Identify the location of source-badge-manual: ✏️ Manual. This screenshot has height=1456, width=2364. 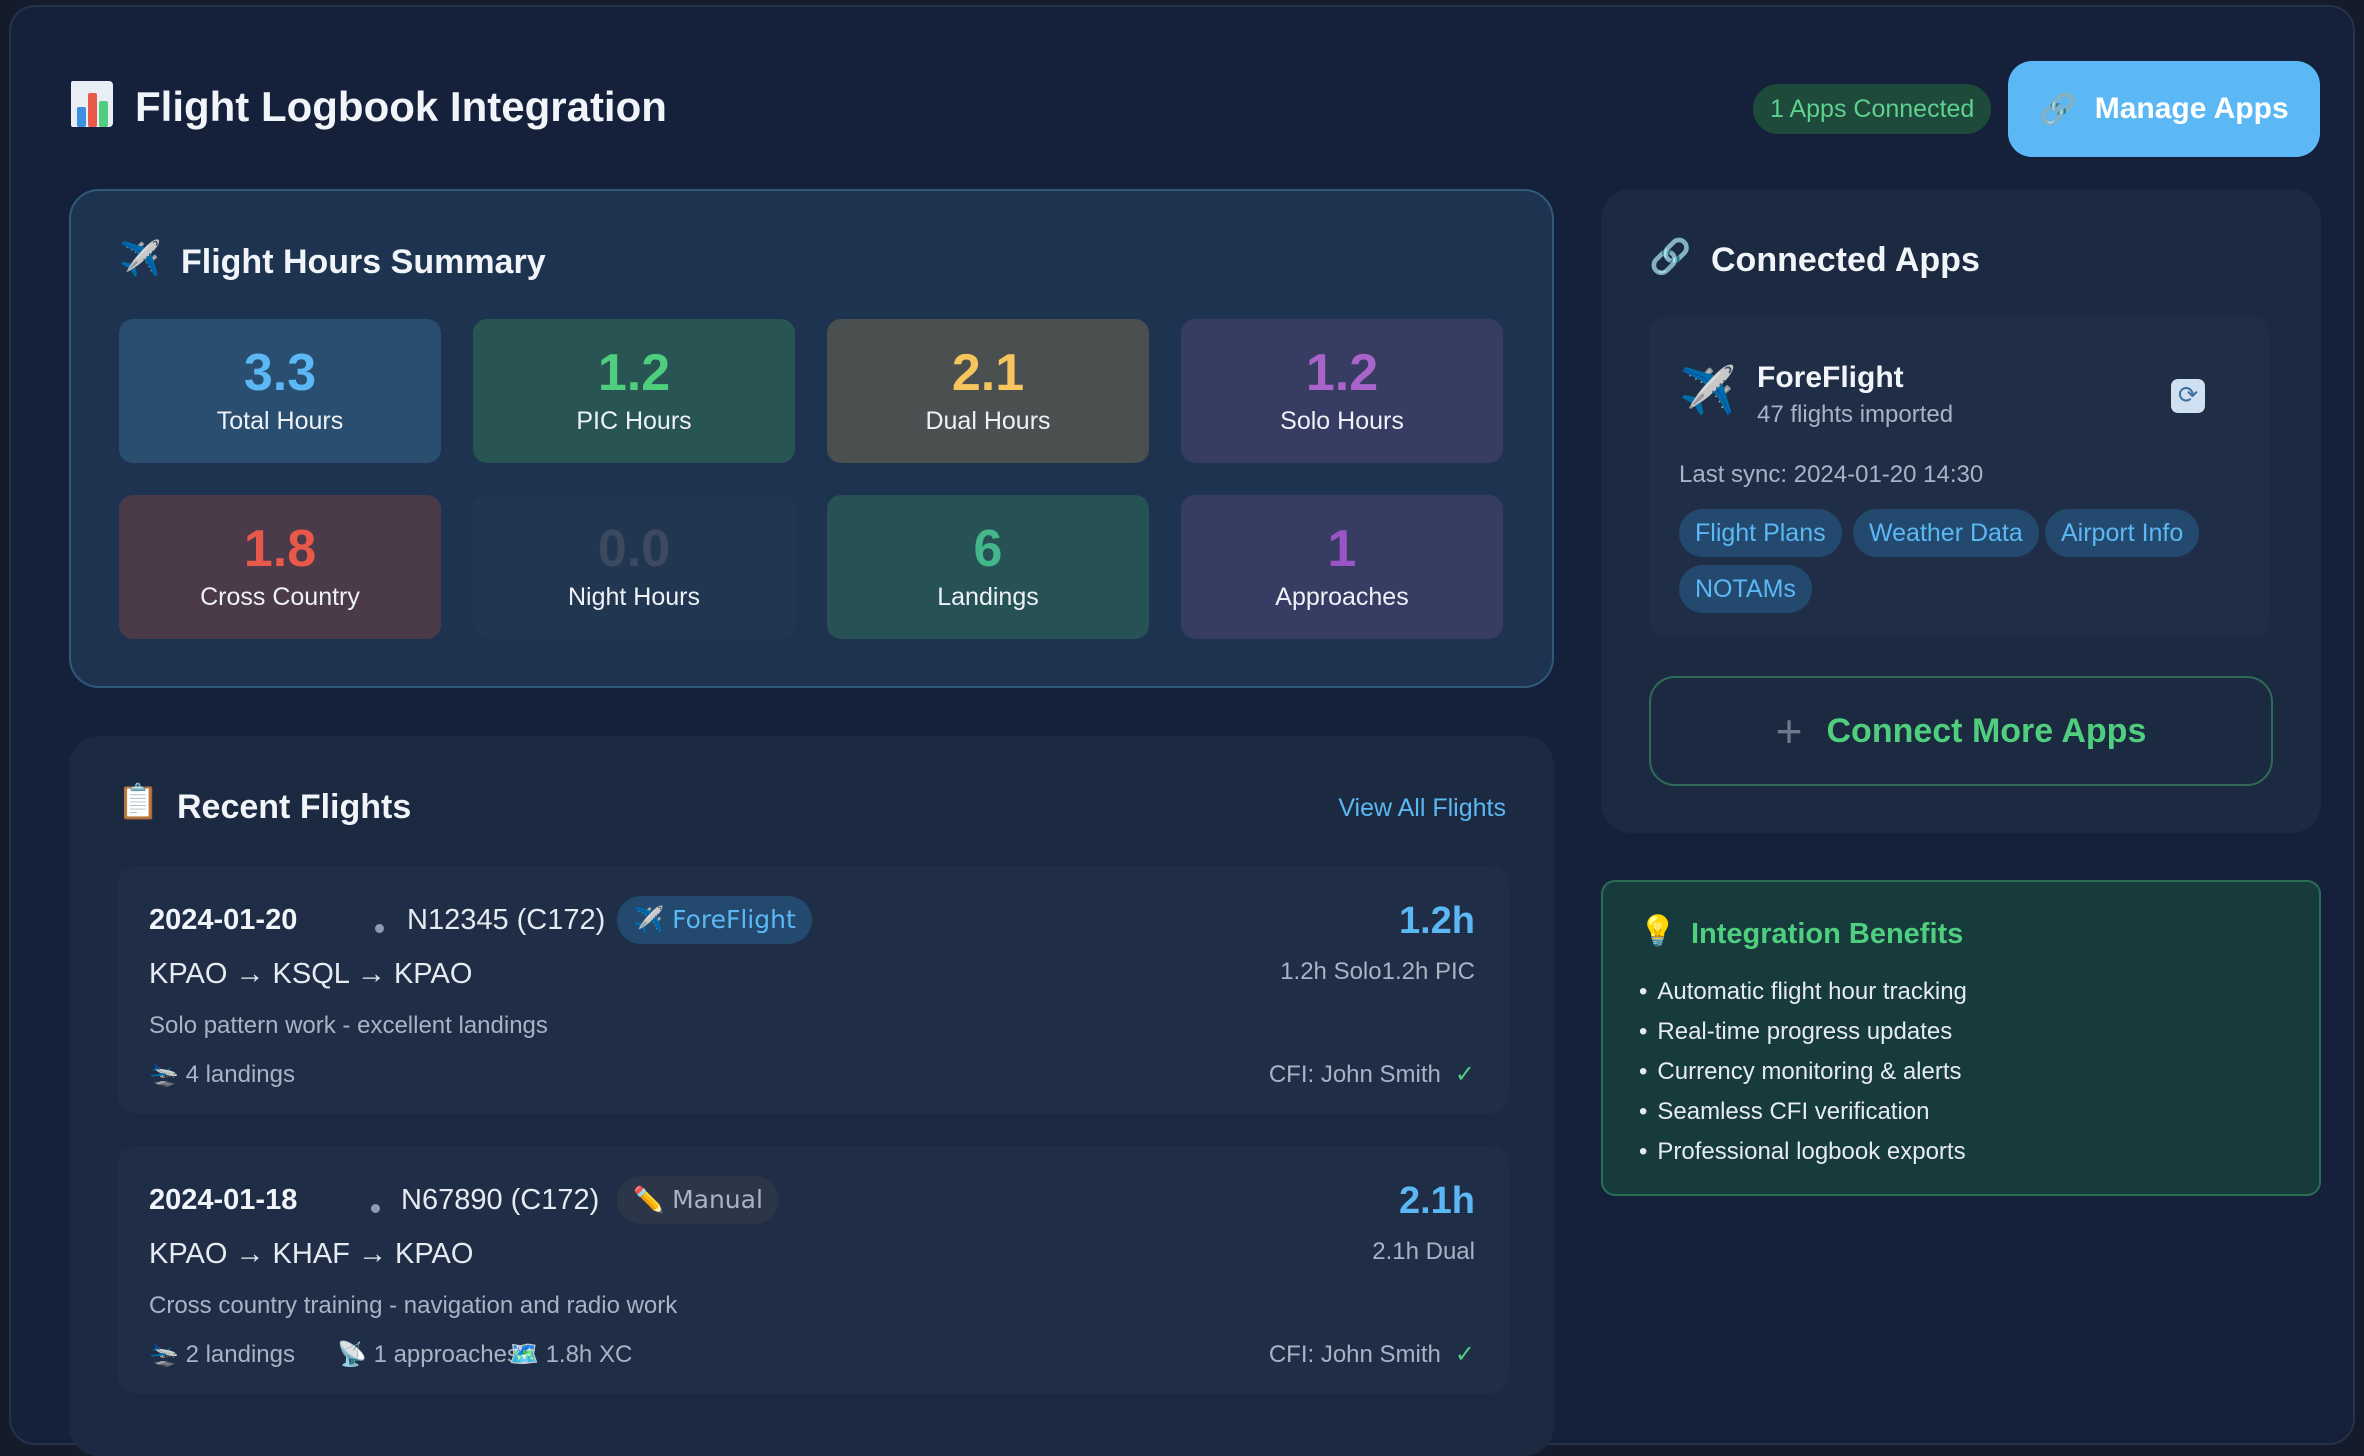
(698, 1200).